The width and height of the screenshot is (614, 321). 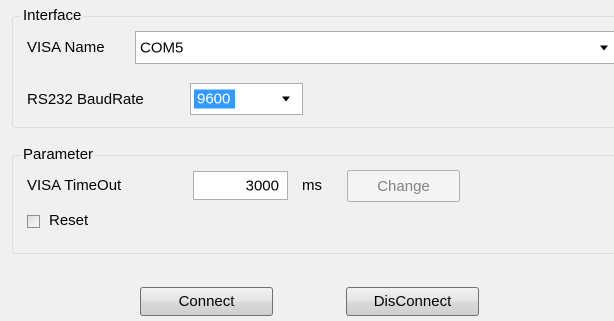 What do you see at coordinates (68, 221) in the screenshot?
I see `reset-label: Reset` at bounding box center [68, 221].